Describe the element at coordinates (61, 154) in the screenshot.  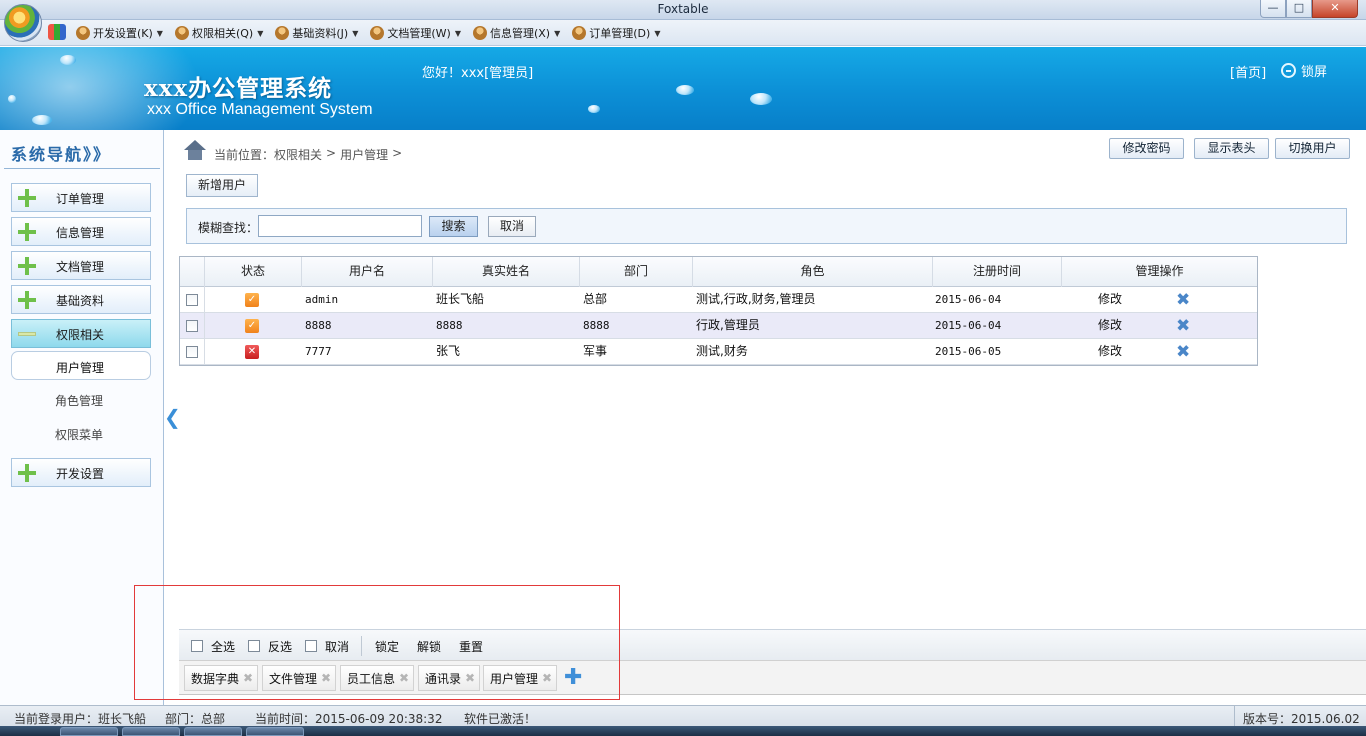
I see `sidebar-title: 系统导航》》` at that location.